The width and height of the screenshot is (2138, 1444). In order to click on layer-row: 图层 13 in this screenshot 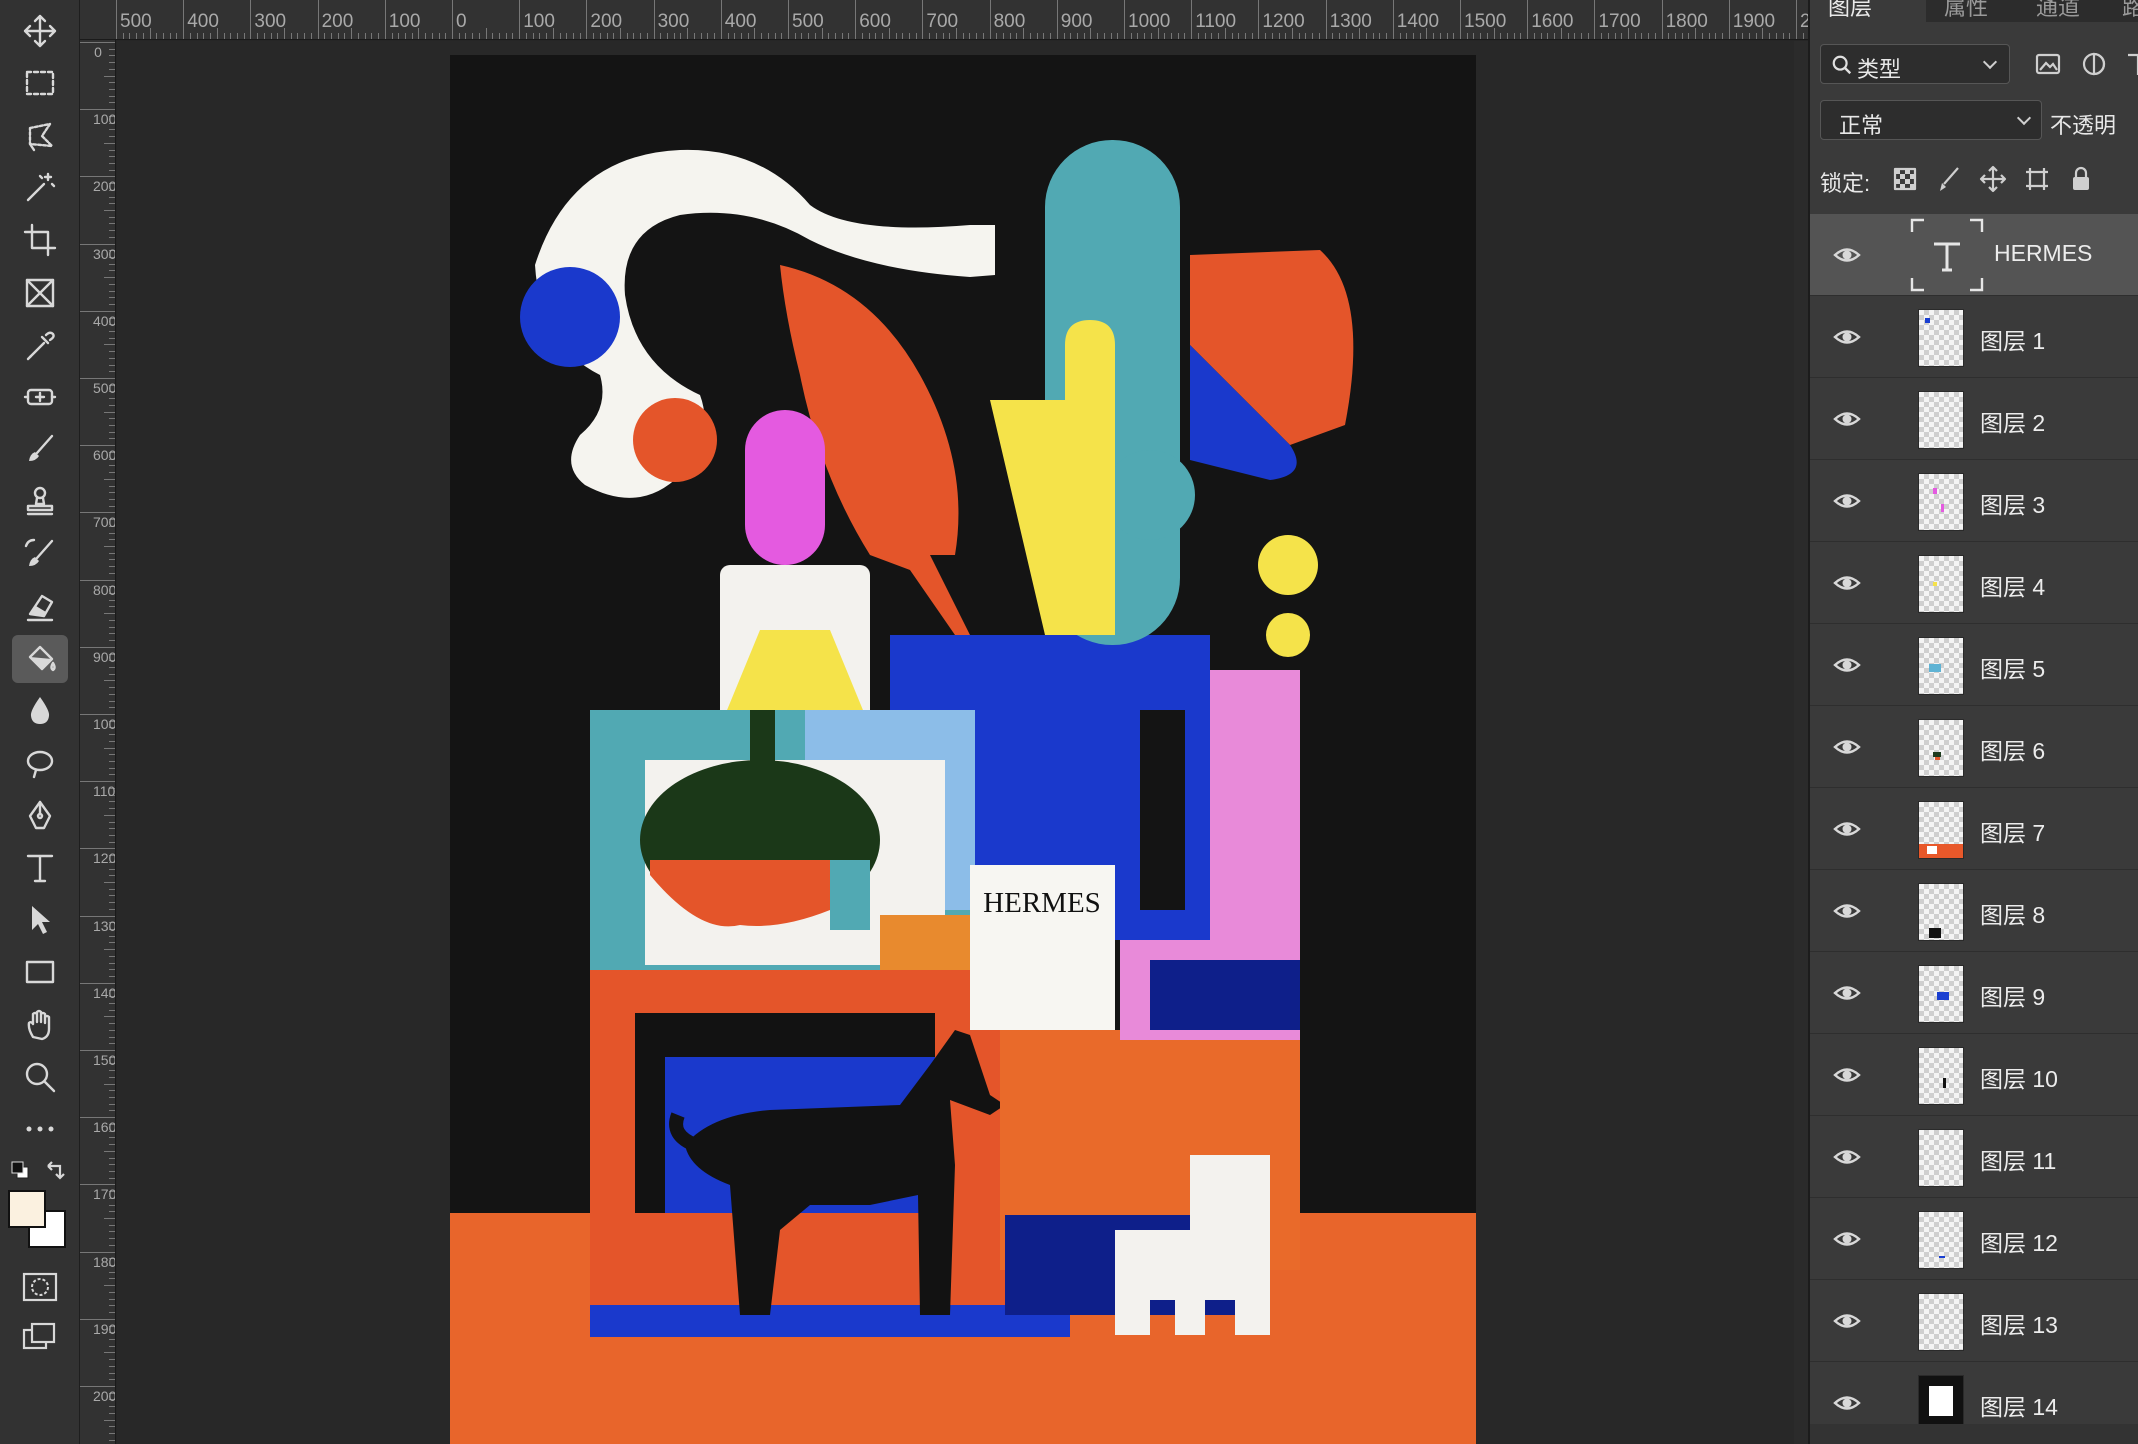, I will do `click(1974, 1321)`.